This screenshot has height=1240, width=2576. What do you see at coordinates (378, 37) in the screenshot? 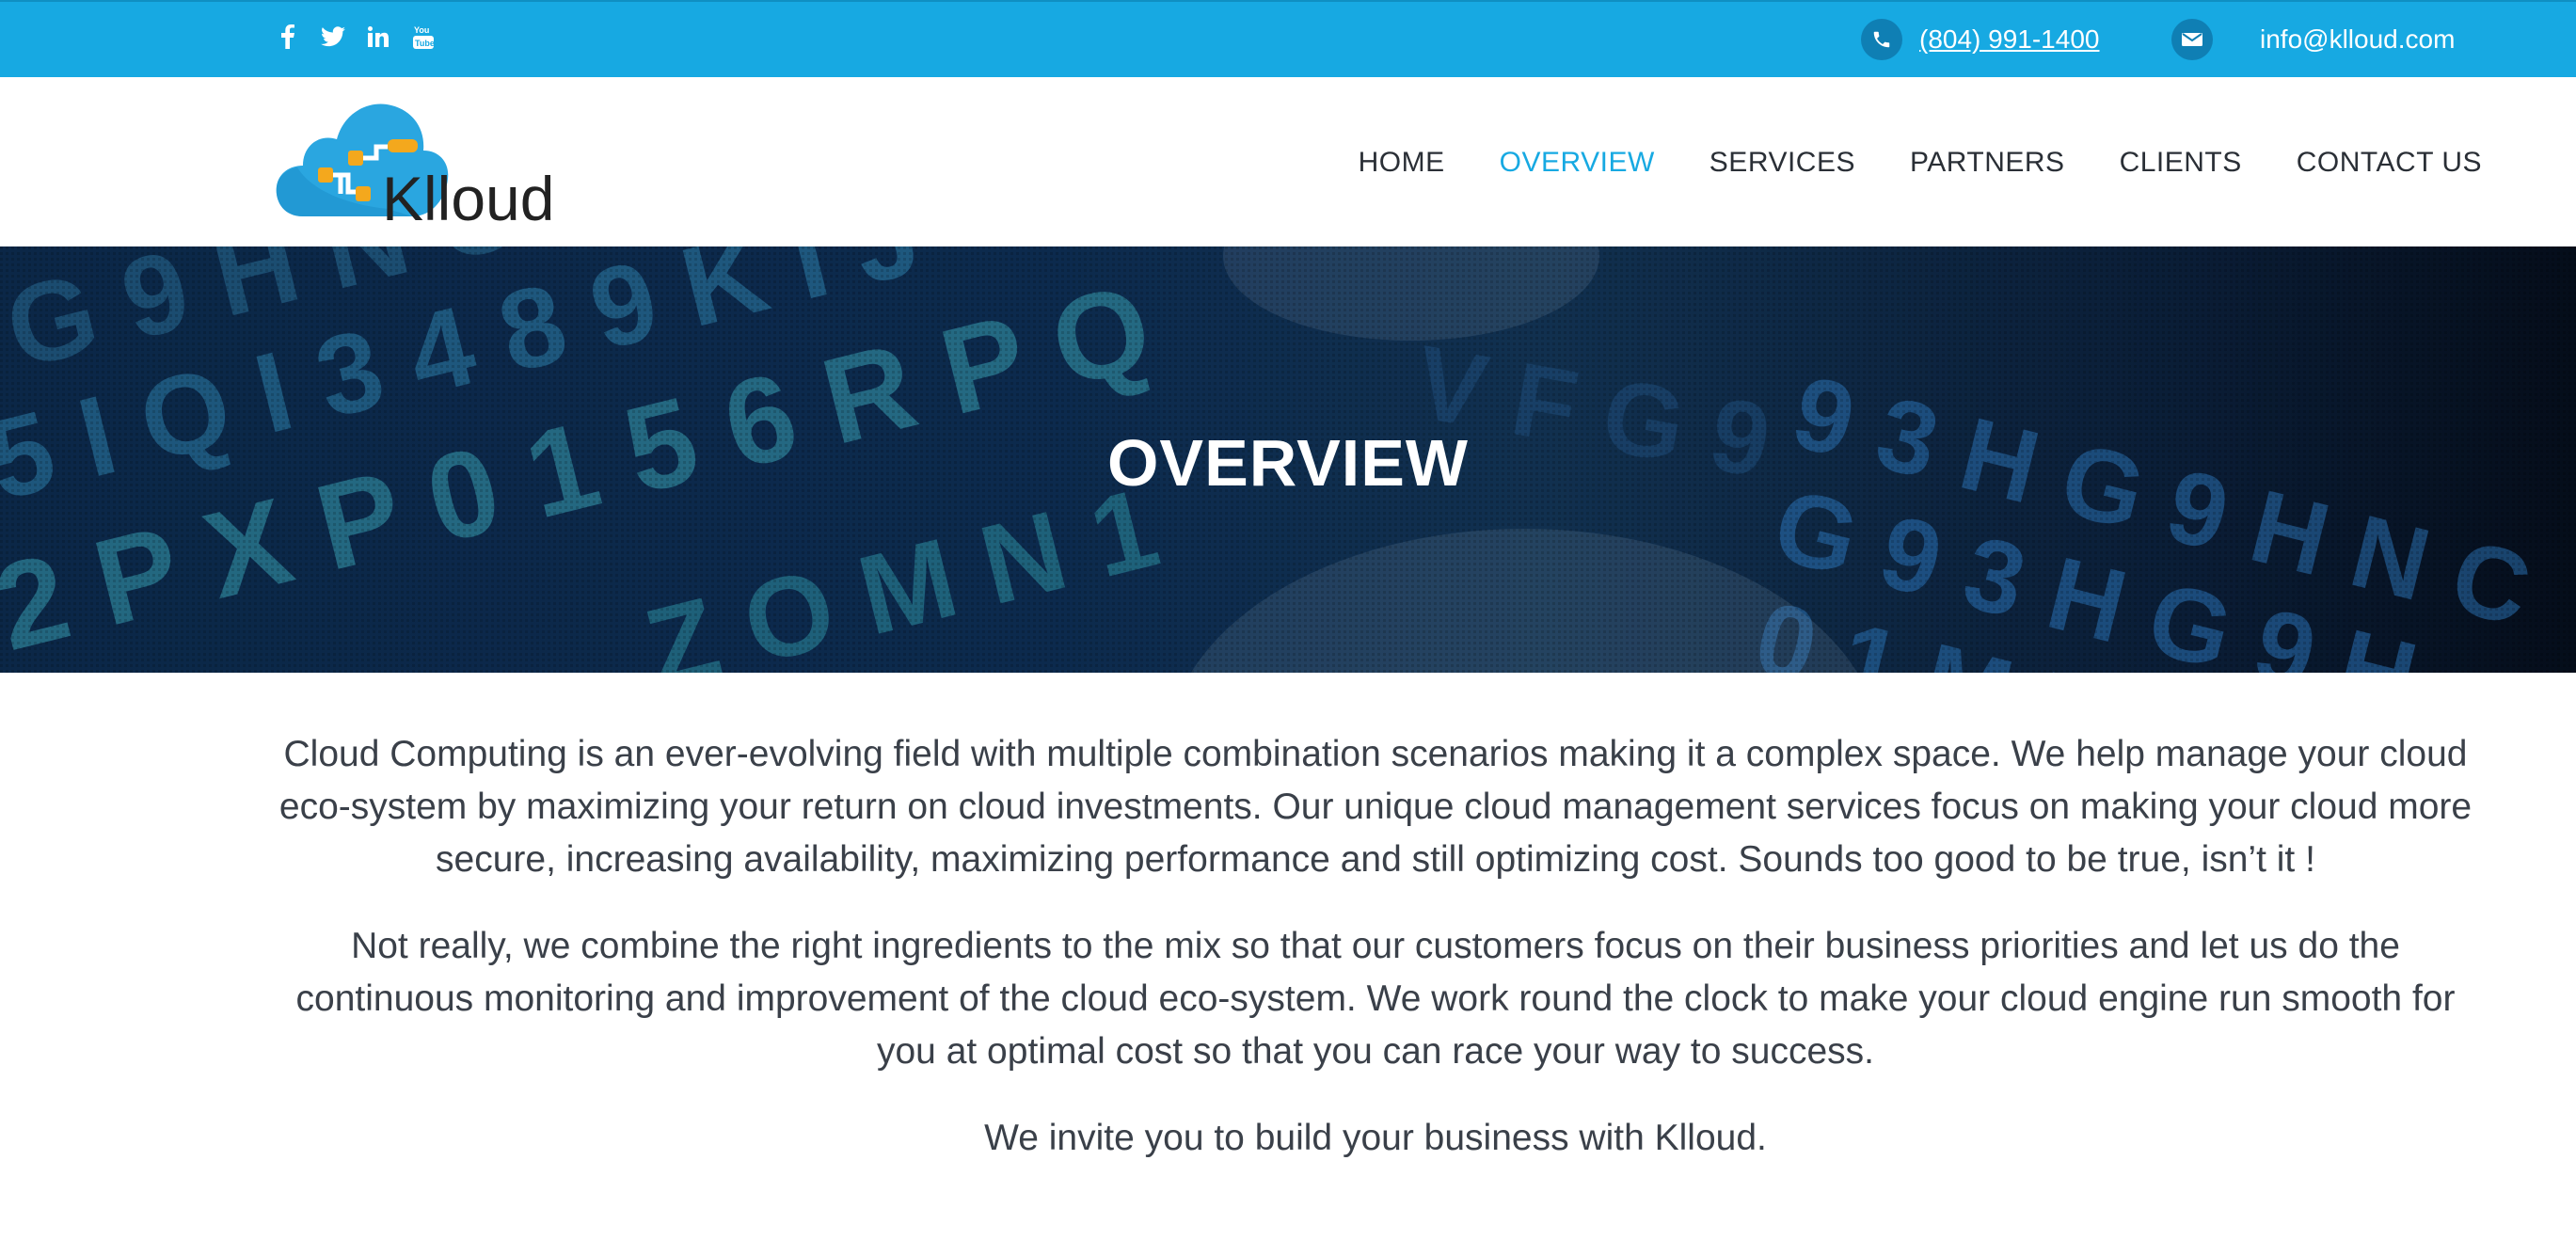
I see `linkedin-icon` at bounding box center [378, 37].